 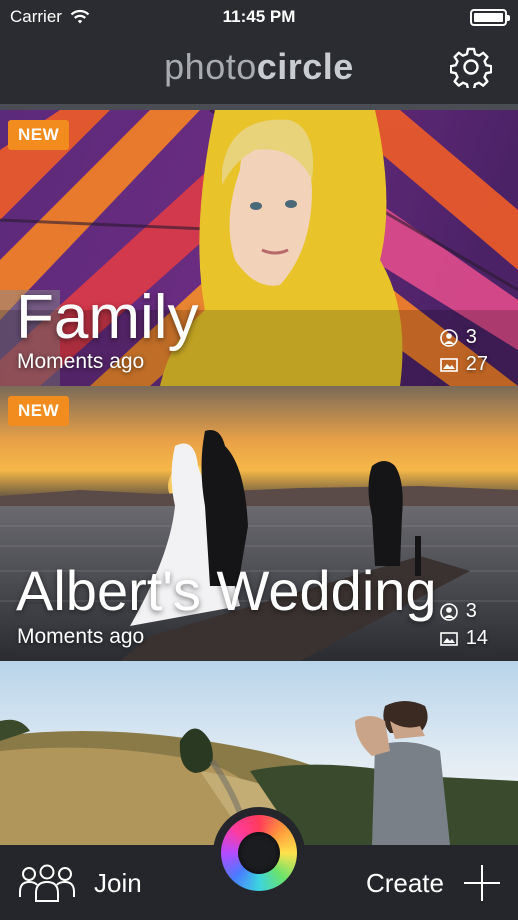 I want to click on nav-bar: photocircle, so click(x=259, y=69).